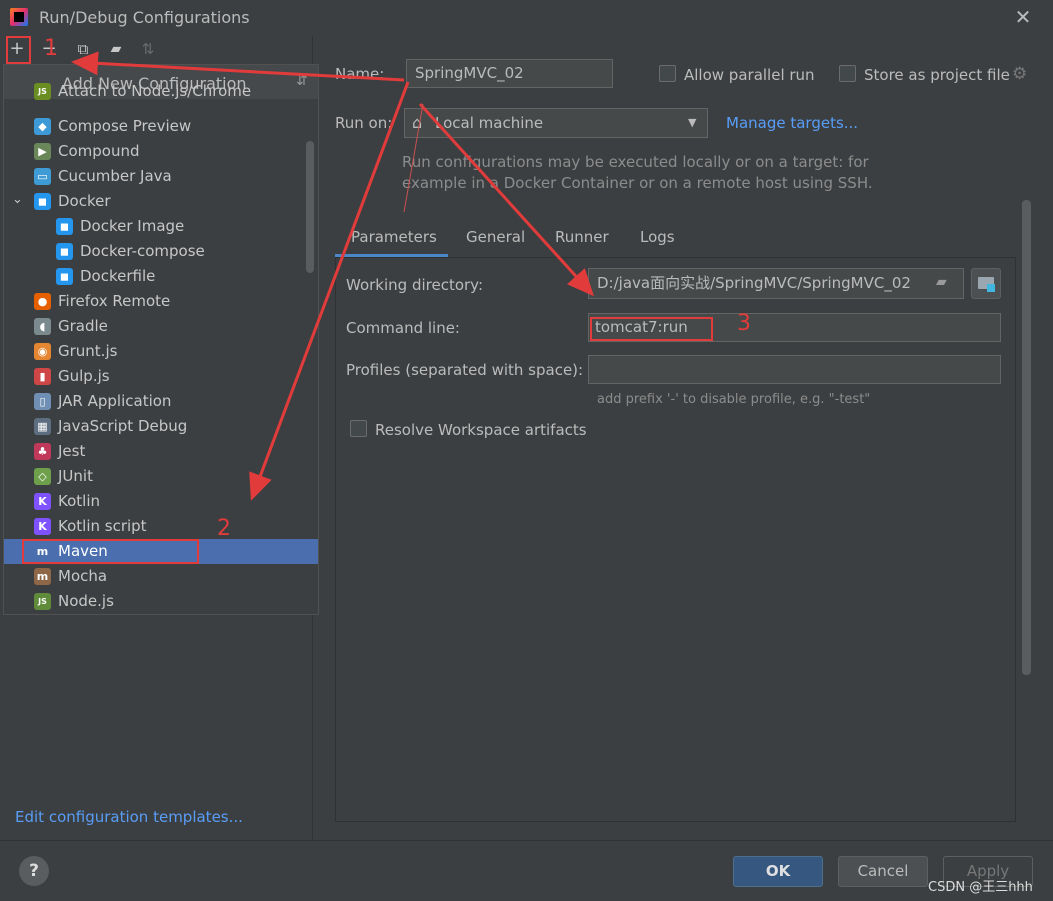 Image resolution: width=1053 pixels, height=901 pixels. What do you see at coordinates (941, 282) in the screenshot?
I see `folder-open-icon: ▰` at bounding box center [941, 282].